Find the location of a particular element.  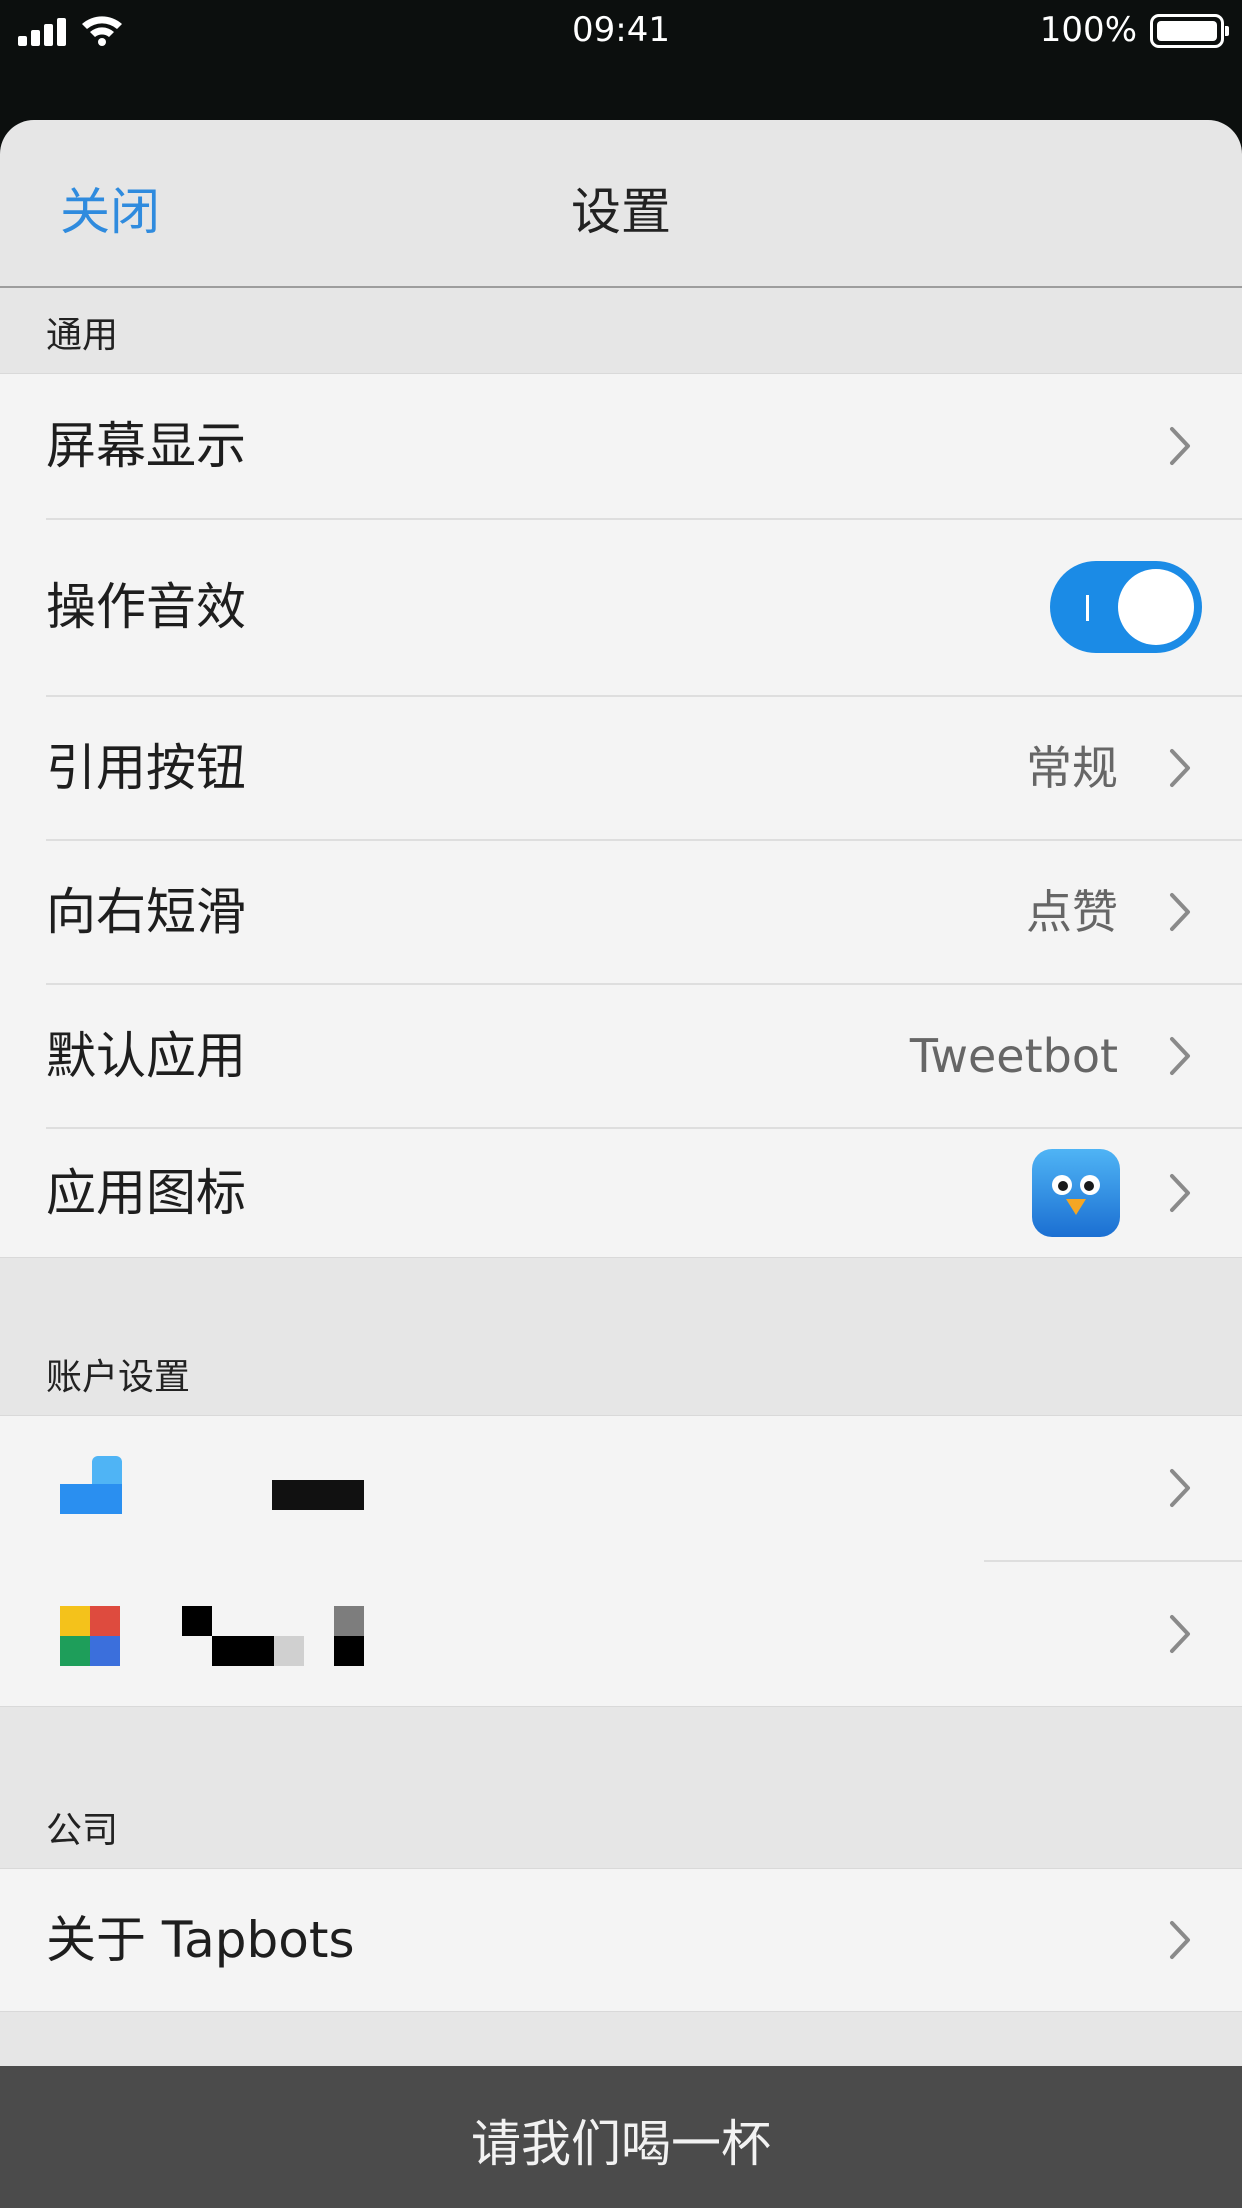

battery-percentage: 100% is located at coordinates (1088, 30).